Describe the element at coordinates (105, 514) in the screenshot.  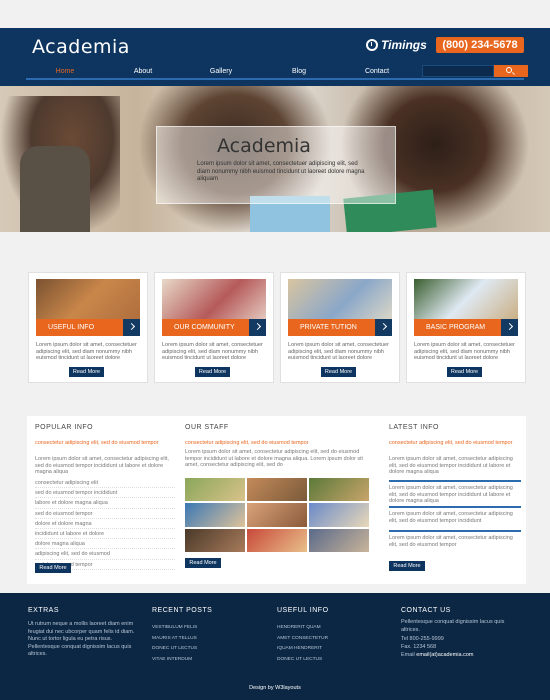
I see `list-item: sed do eiusmod tempor` at that location.